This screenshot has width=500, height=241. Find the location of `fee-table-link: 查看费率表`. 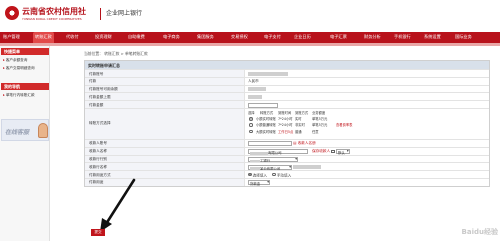

fee-table-link: 查看费率表 is located at coordinates (344, 124).